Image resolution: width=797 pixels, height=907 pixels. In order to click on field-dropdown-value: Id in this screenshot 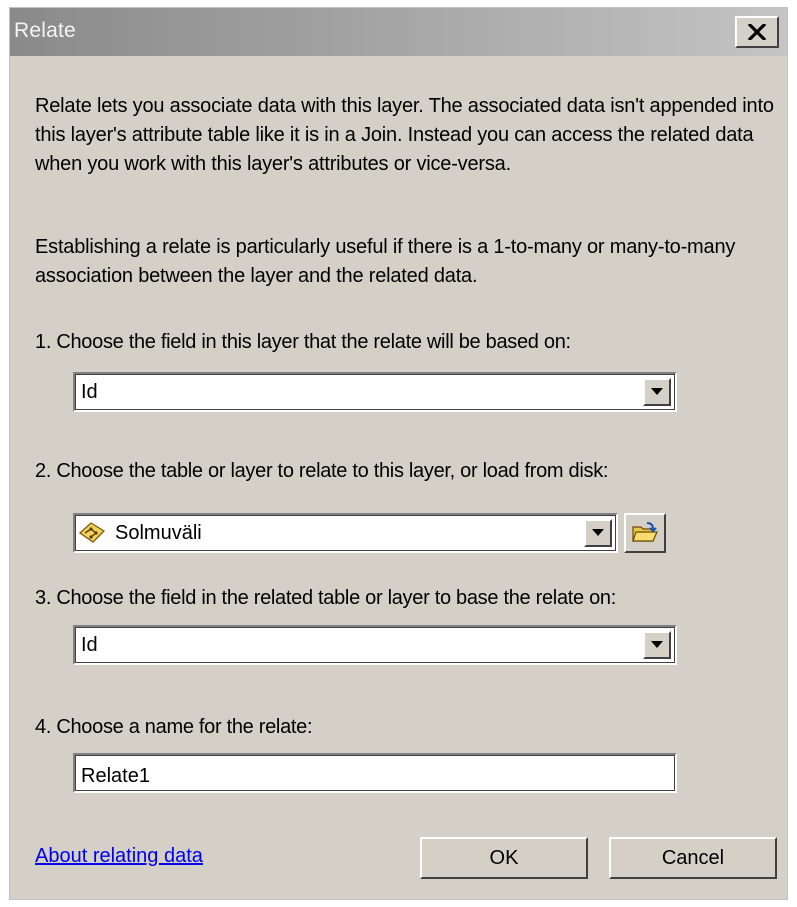, I will do `click(89, 392)`.